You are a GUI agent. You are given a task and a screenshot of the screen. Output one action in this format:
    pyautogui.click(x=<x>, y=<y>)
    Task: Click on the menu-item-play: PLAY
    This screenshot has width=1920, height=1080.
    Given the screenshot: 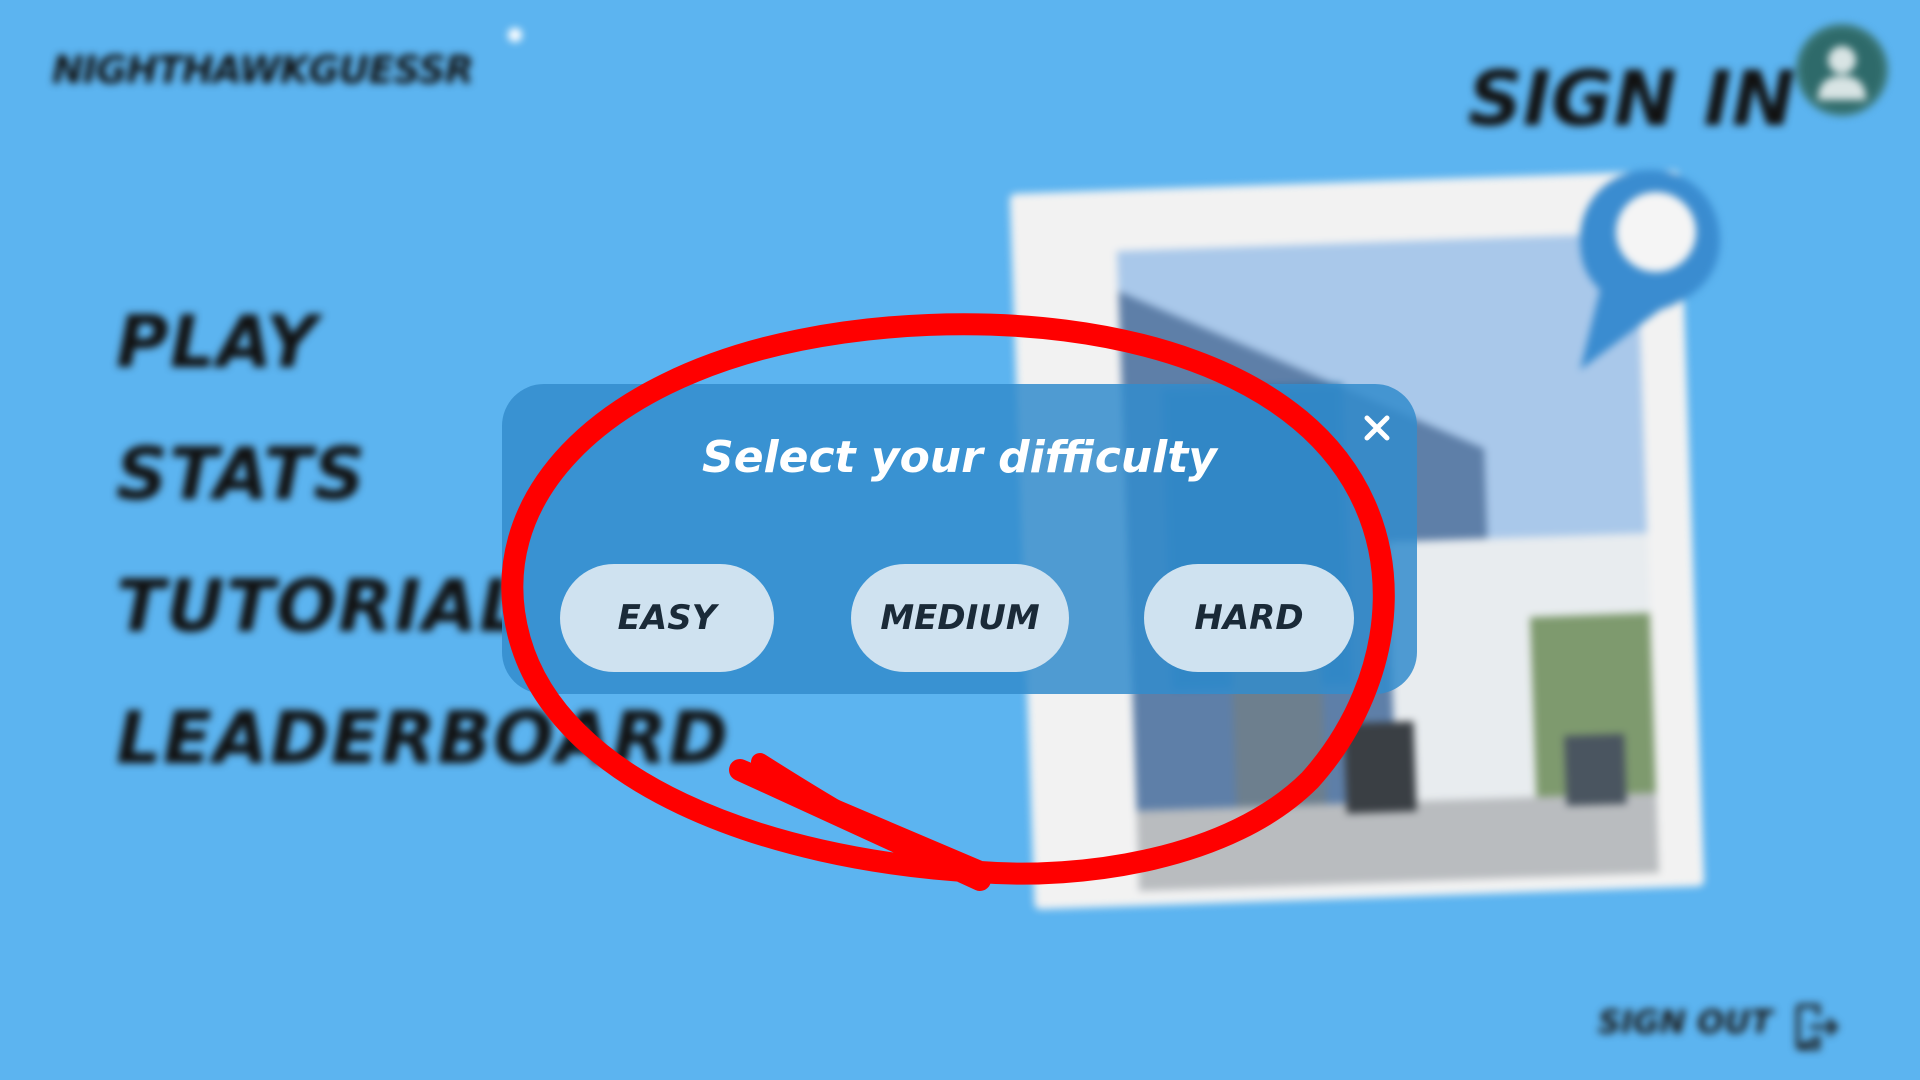 What is the action you would take?
    pyautogui.click(x=217, y=342)
    